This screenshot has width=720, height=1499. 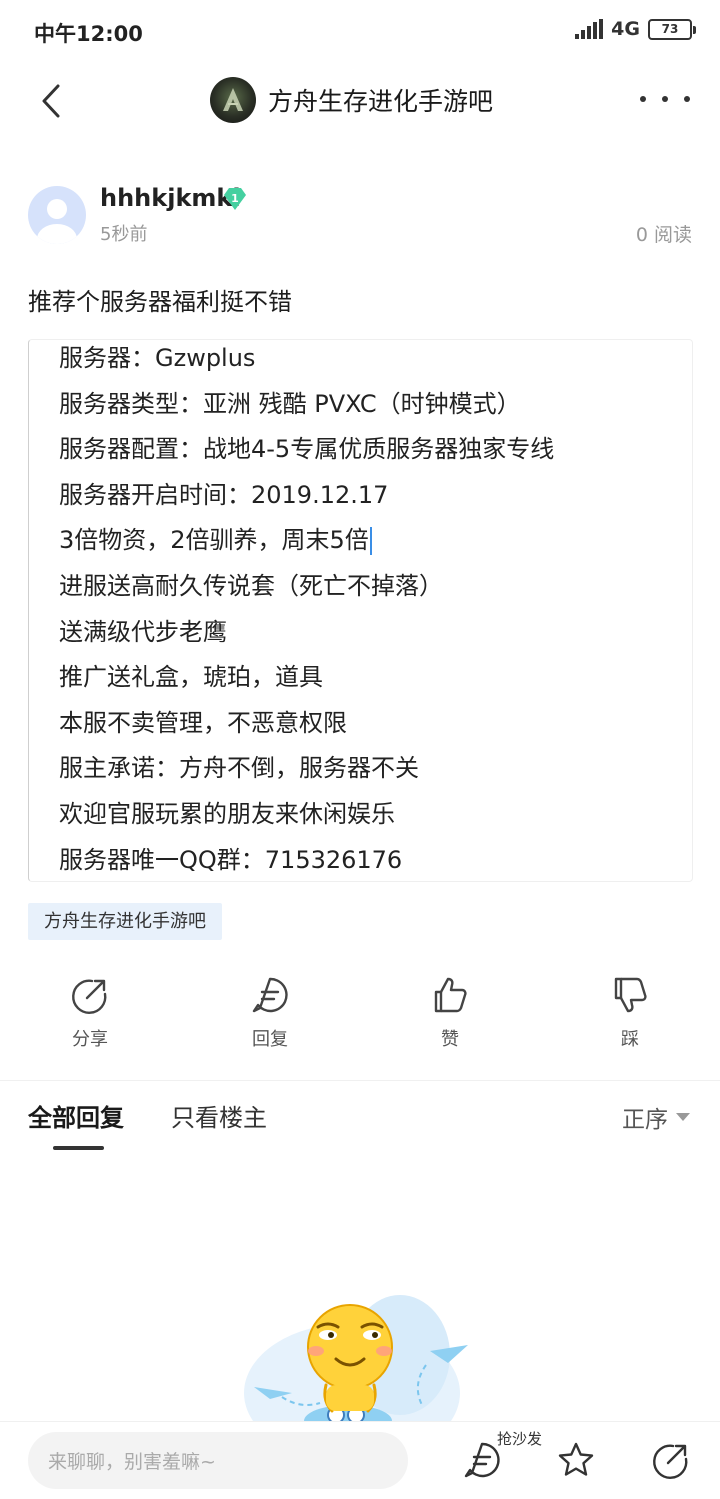 What do you see at coordinates (125, 921) in the screenshot?
I see `forum-tag: 方舟生存进化手游吧` at bounding box center [125, 921].